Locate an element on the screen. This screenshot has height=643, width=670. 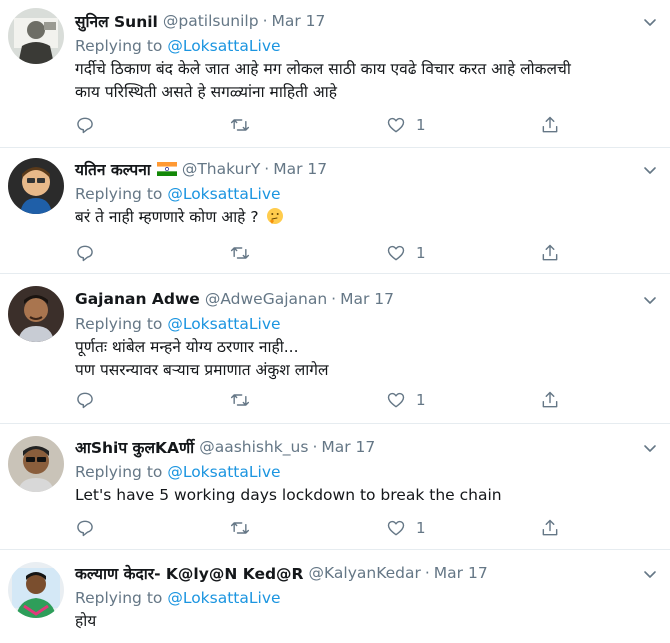
author-name: कल्याण केदार- K@ly@N Ked@R is located at coordinates (189, 573).